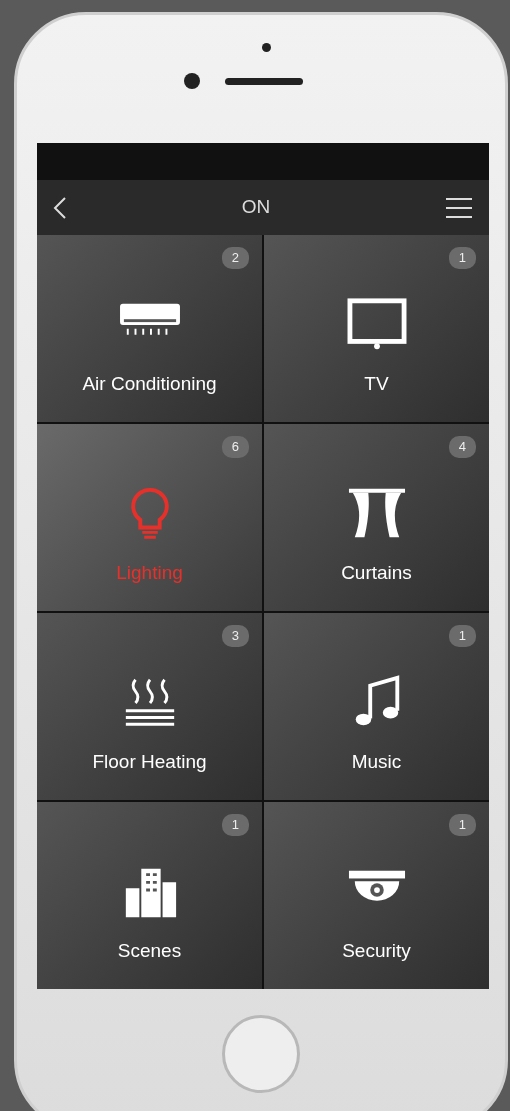  I want to click on room-photo-tile: Air Conditioning 2, so click(149, 328).